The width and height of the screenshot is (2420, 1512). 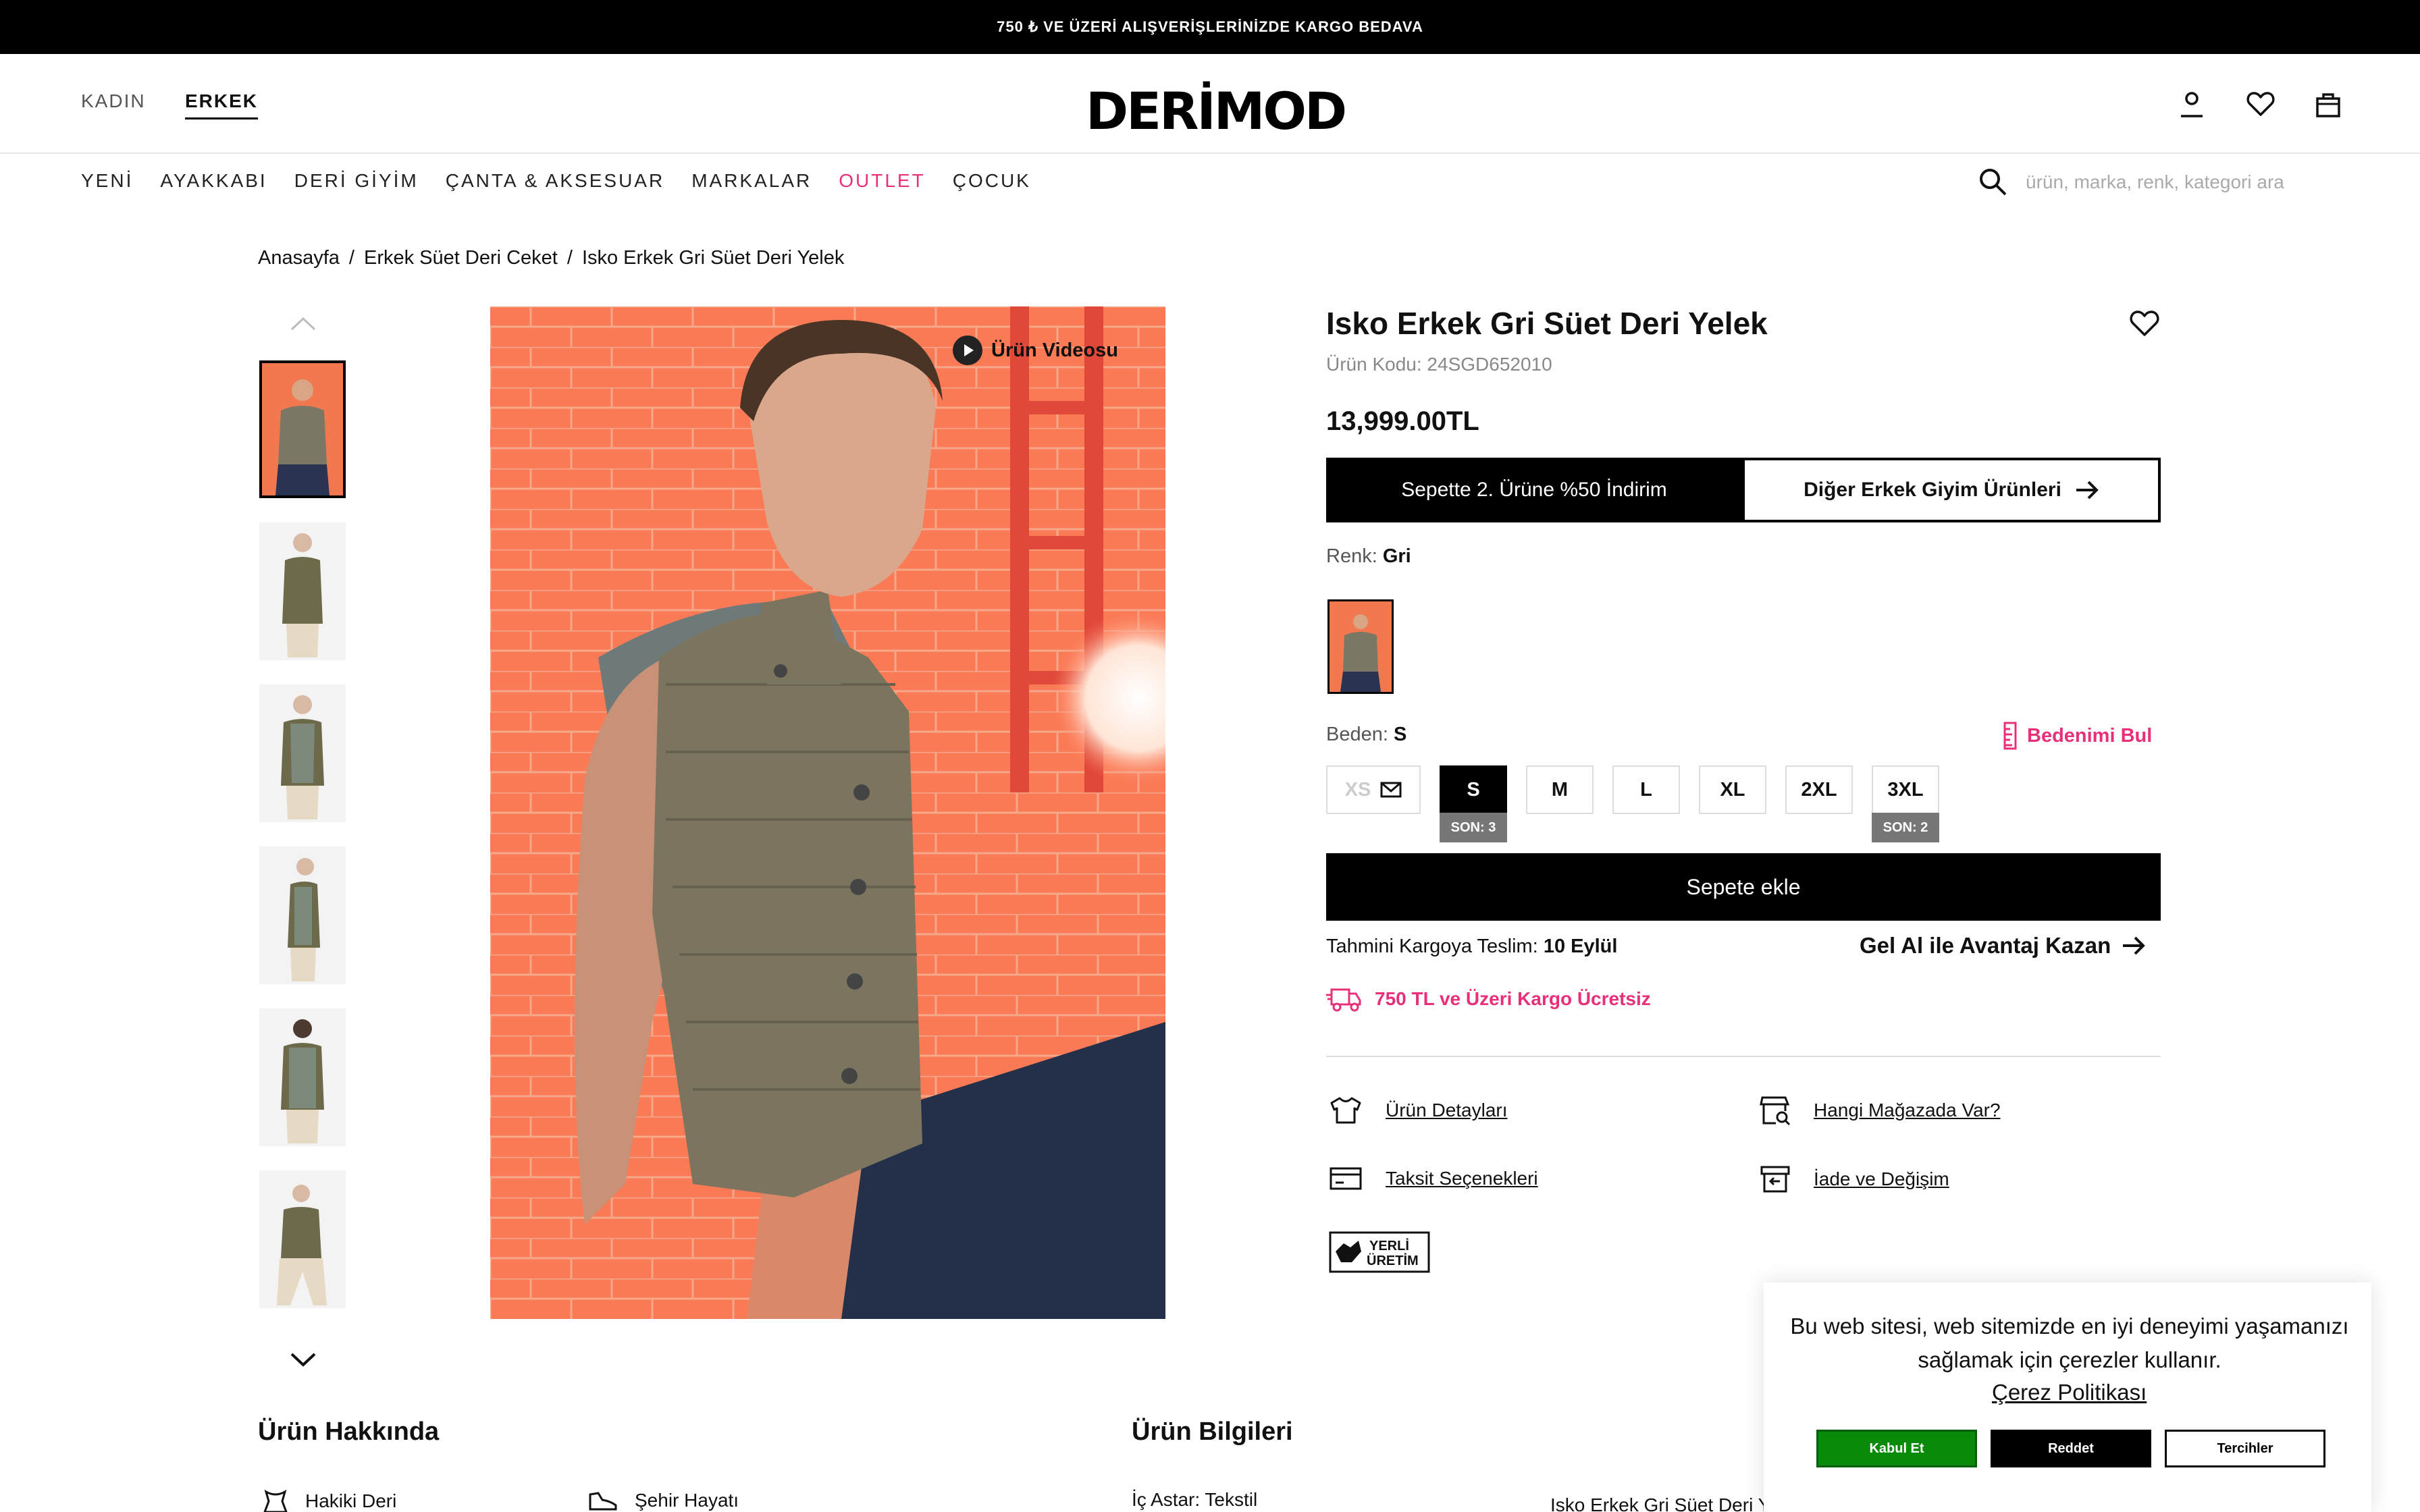 What do you see at coordinates (299, 258) in the screenshot?
I see `breadcrumb-home: Anasayfa` at bounding box center [299, 258].